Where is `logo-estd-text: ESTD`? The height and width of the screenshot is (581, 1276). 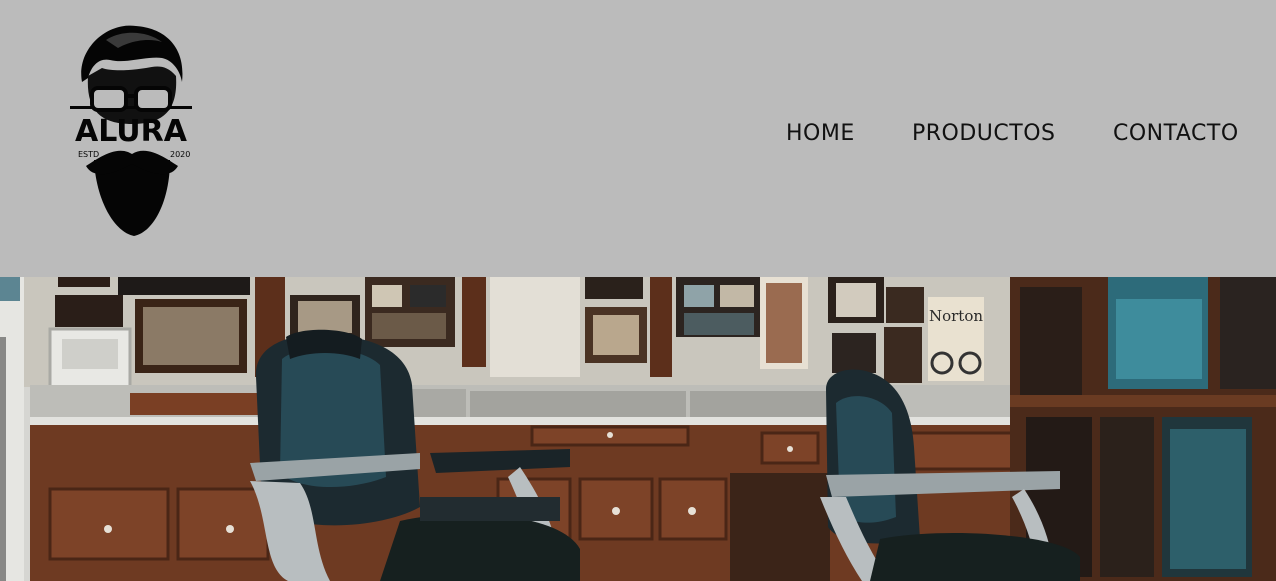 logo-estd-text: ESTD is located at coordinates (88, 154).